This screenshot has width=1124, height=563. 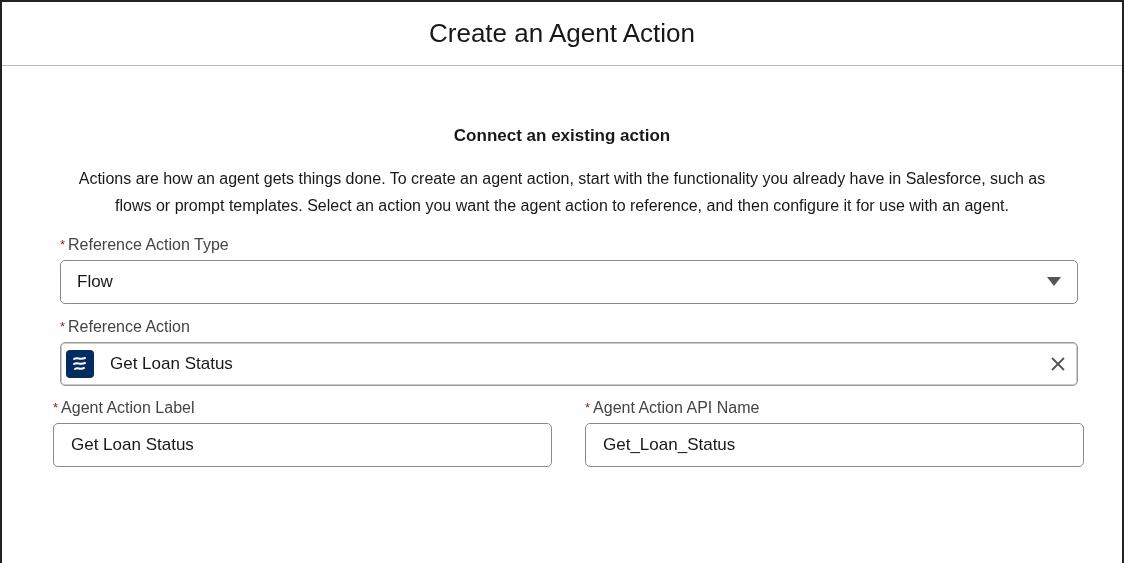 What do you see at coordinates (562, 33) in the screenshot?
I see `window-title: Create an Agent Action` at bounding box center [562, 33].